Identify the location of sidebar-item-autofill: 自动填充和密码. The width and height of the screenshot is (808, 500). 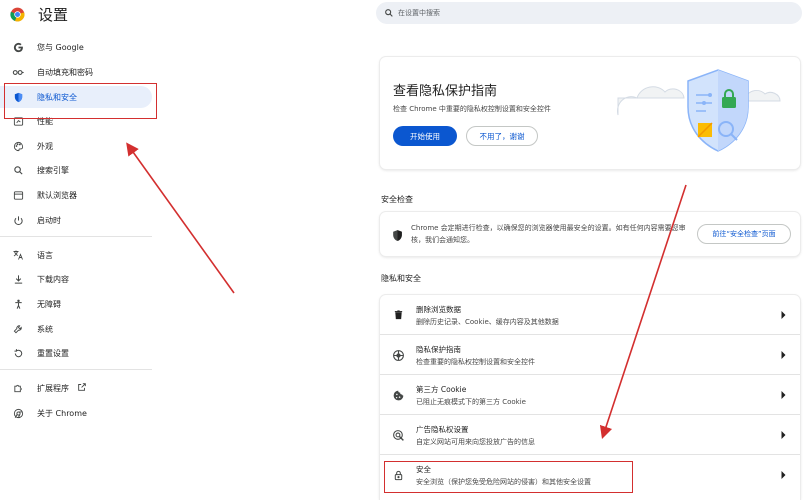
(76, 72).